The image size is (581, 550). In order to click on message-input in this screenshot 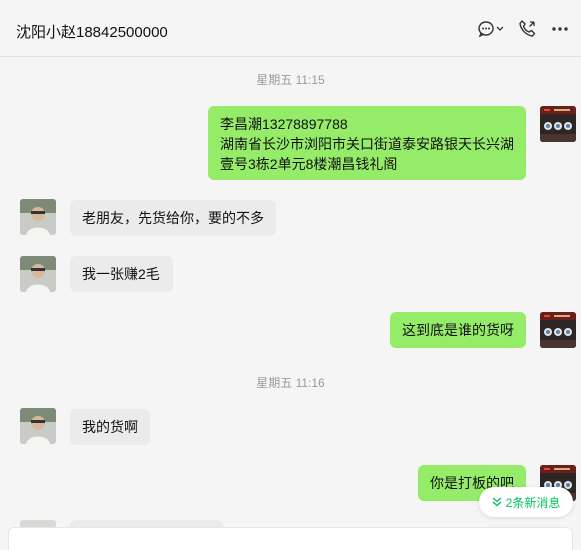, I will do `click(290, 538)`.